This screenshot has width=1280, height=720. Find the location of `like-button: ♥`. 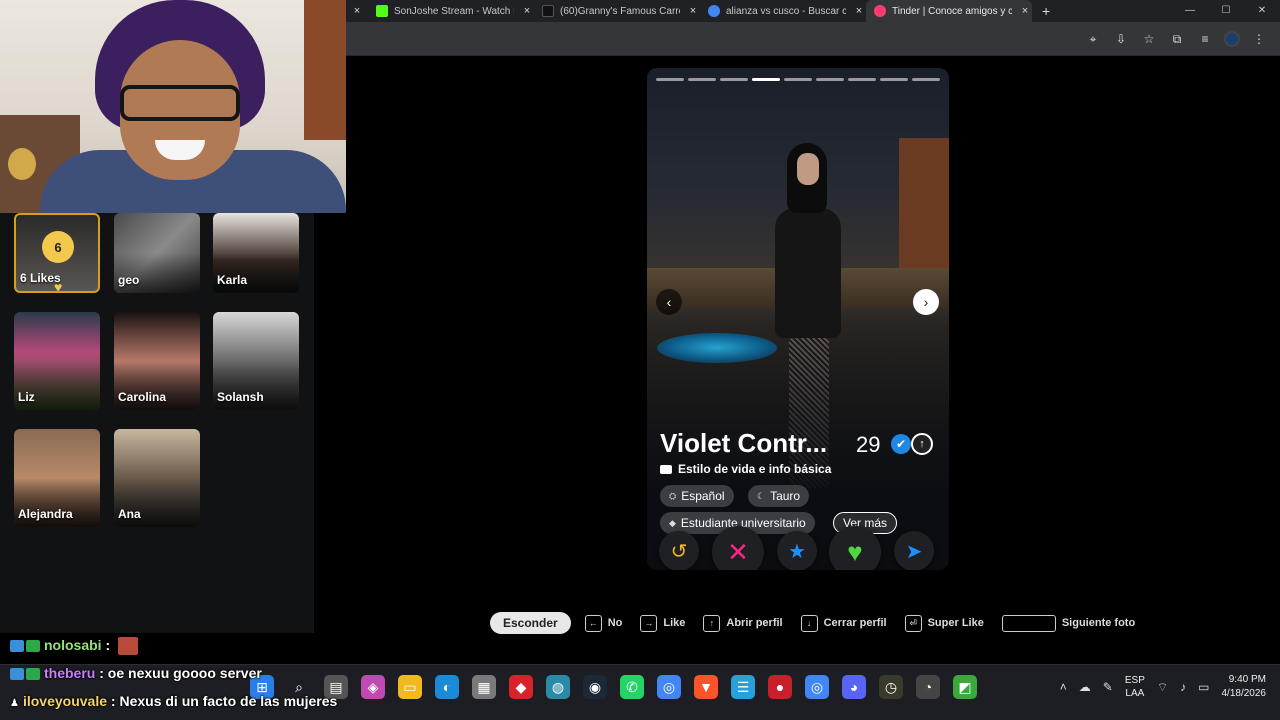

like-button: ♥ is located at coordinates (855, 548).